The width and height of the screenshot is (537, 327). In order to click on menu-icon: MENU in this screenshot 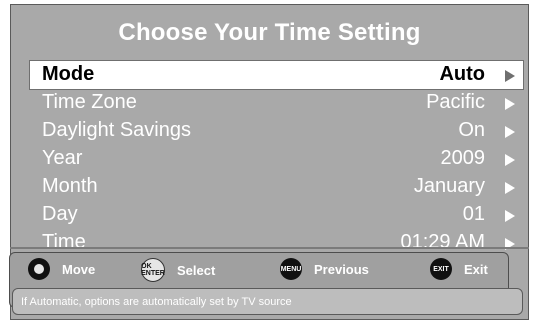, I will do `click(291, 269)`.